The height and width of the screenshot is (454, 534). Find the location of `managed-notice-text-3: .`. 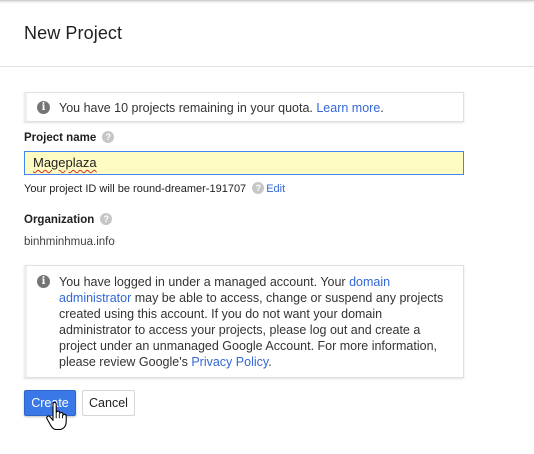

managed-notice-text-3: . is located at coordinates (270, 362).